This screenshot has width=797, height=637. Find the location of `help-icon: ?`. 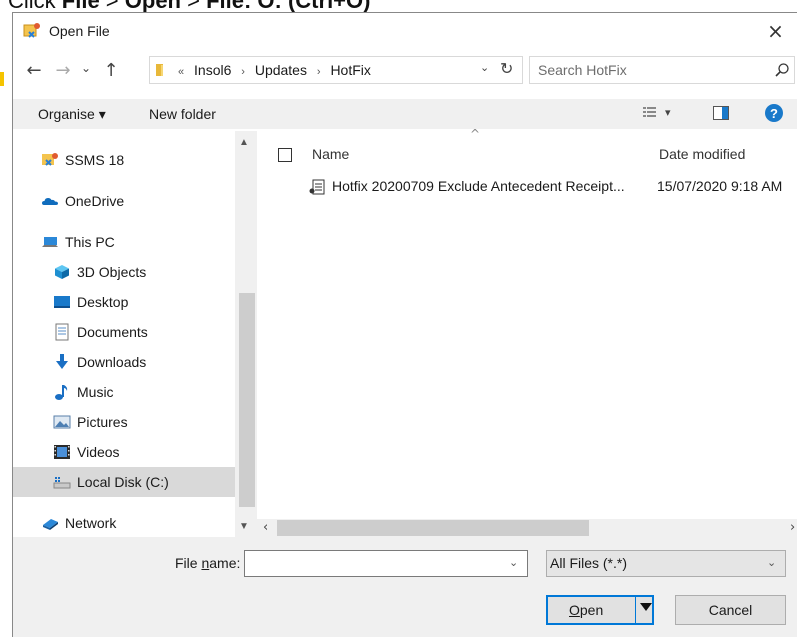

help-icon: ? is located at coordinates (774, 113).